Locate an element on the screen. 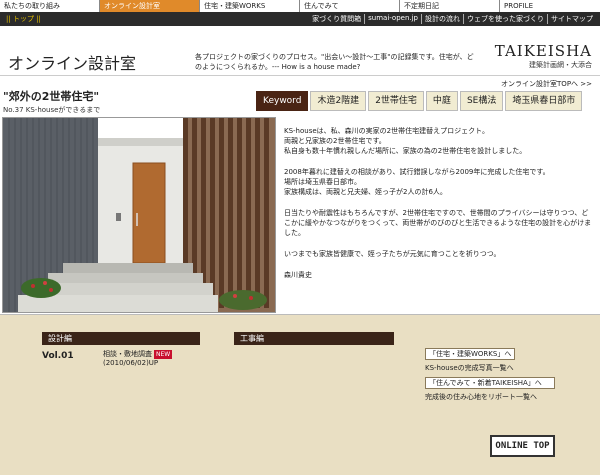 The image size is (600, 475). entry-item: 相談・敷地調査 NEW (2010/06/02)UP is located at coordinates (138, 359).